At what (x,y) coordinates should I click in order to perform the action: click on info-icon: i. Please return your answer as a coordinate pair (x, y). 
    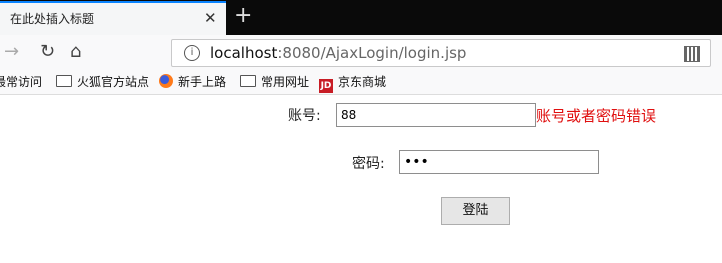
    Looking at the image, I should click on (192, 53).